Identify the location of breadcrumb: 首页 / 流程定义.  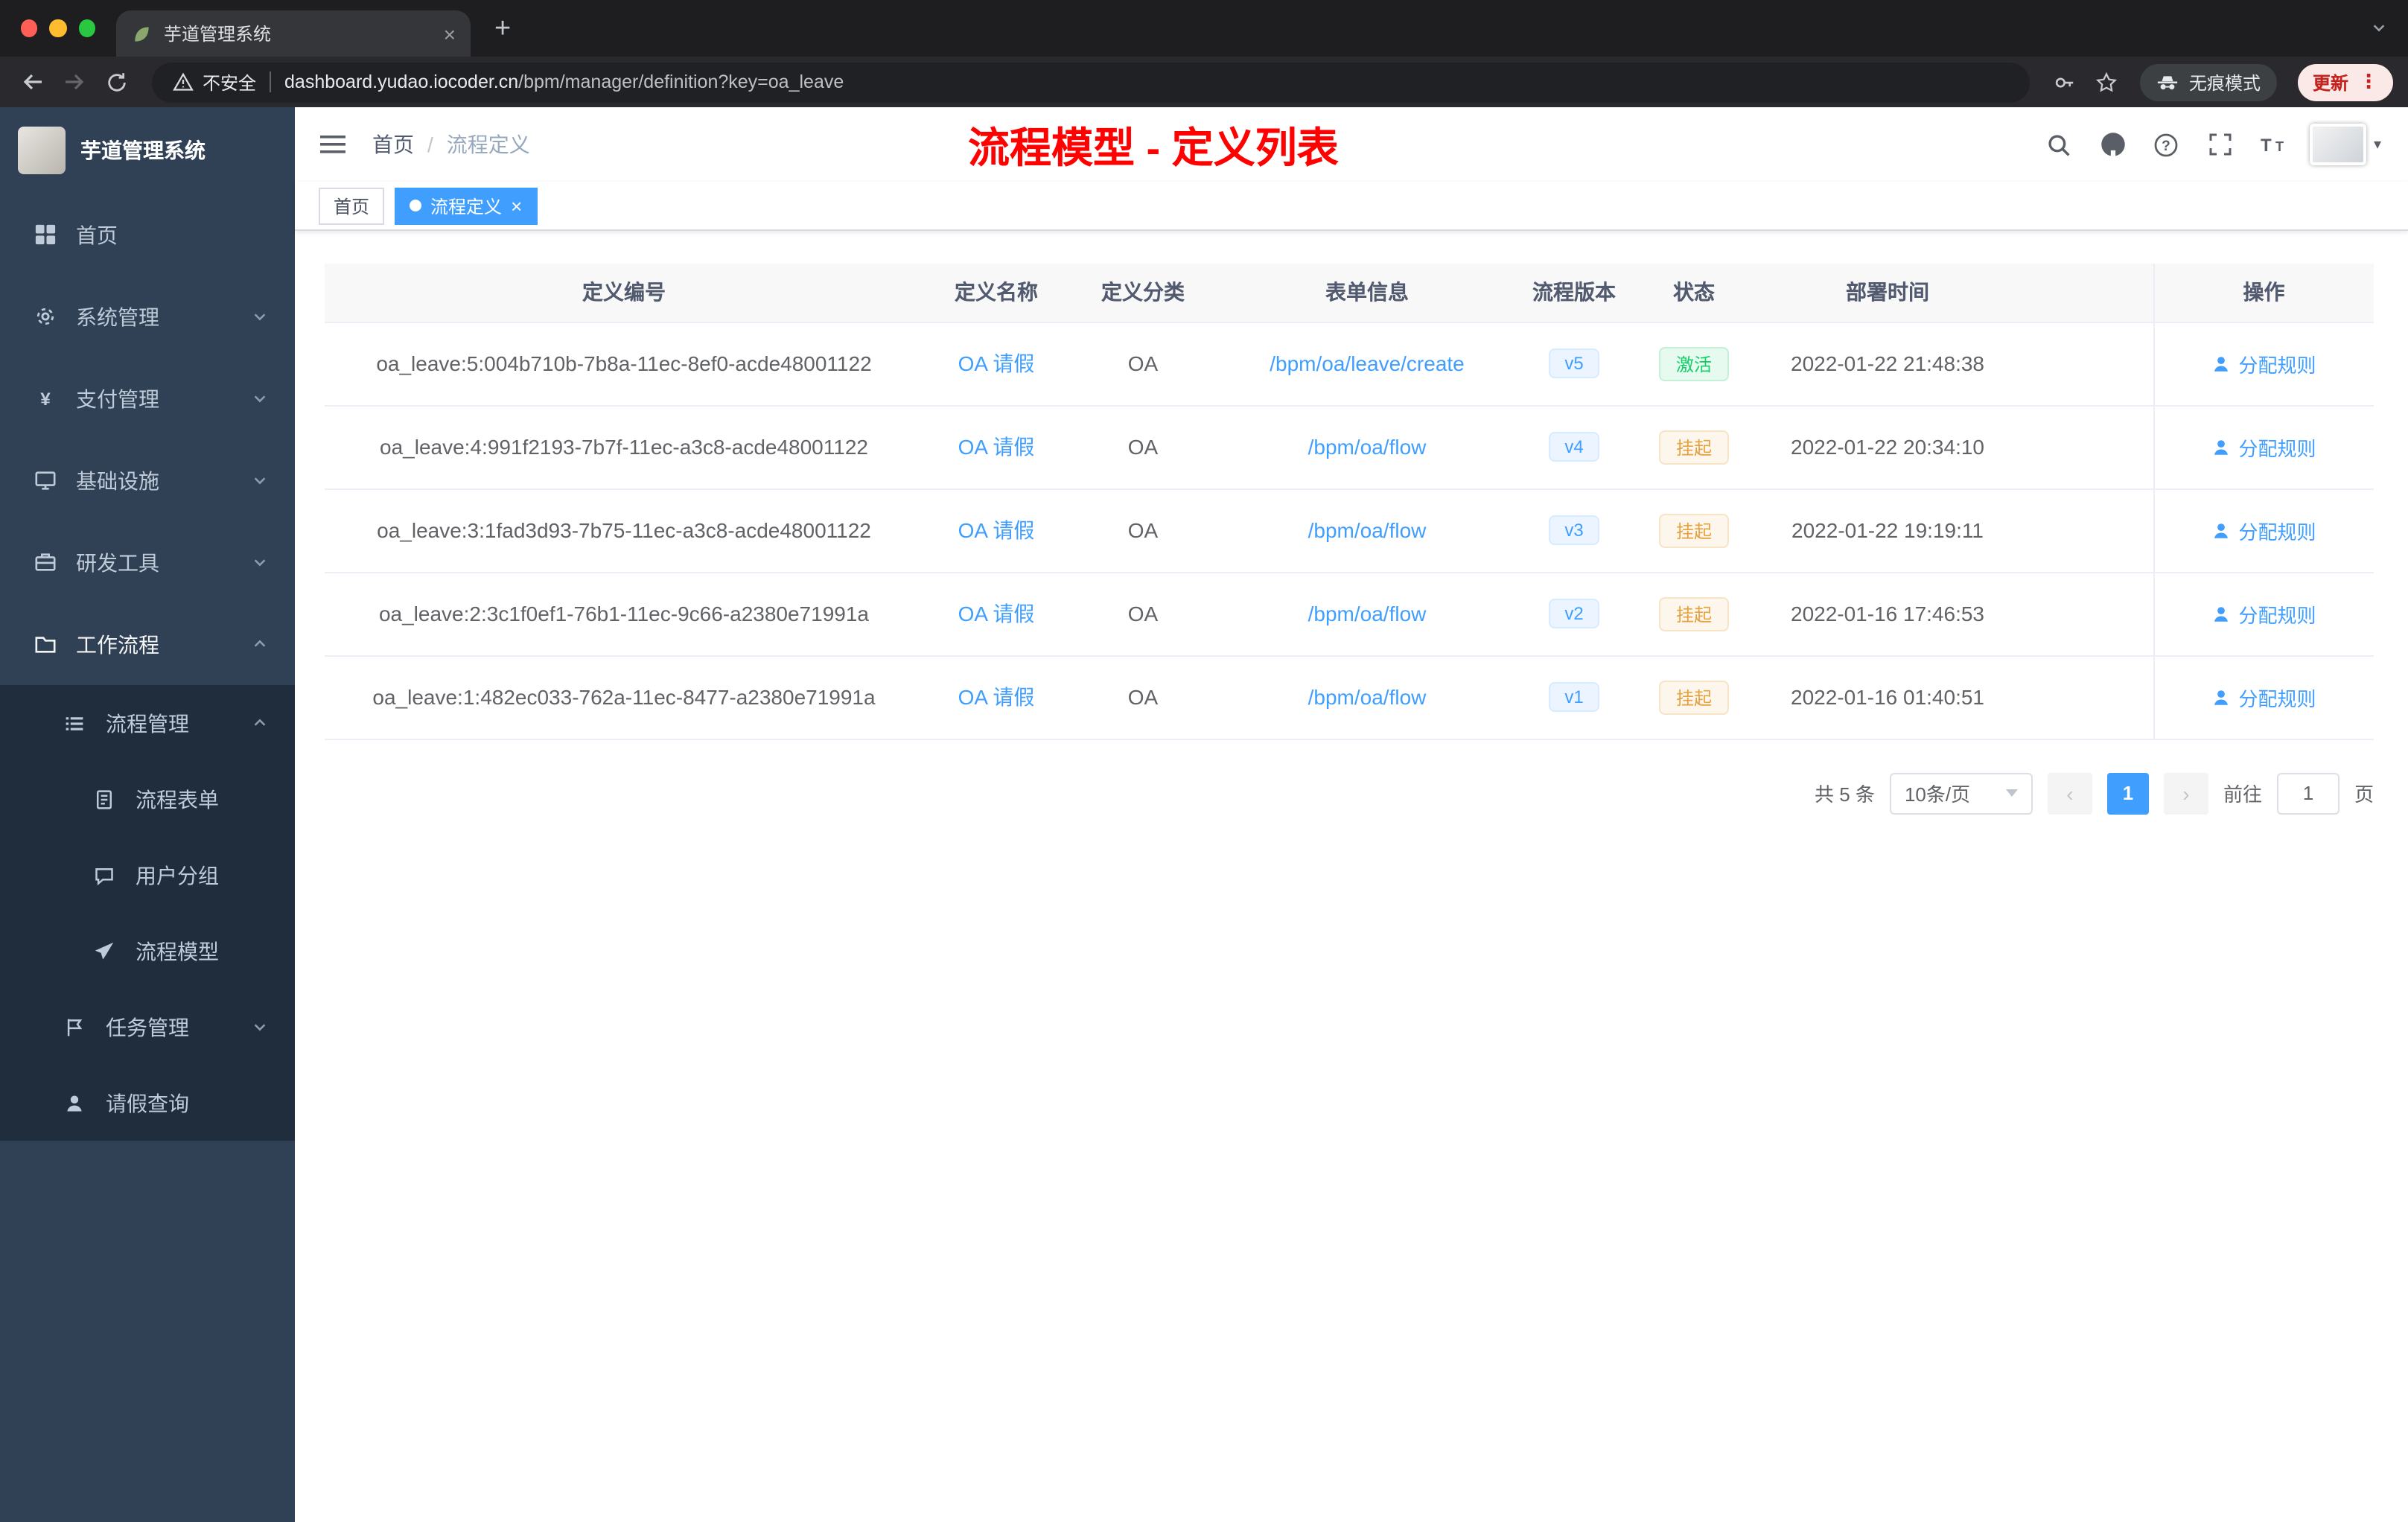
(451, 144).